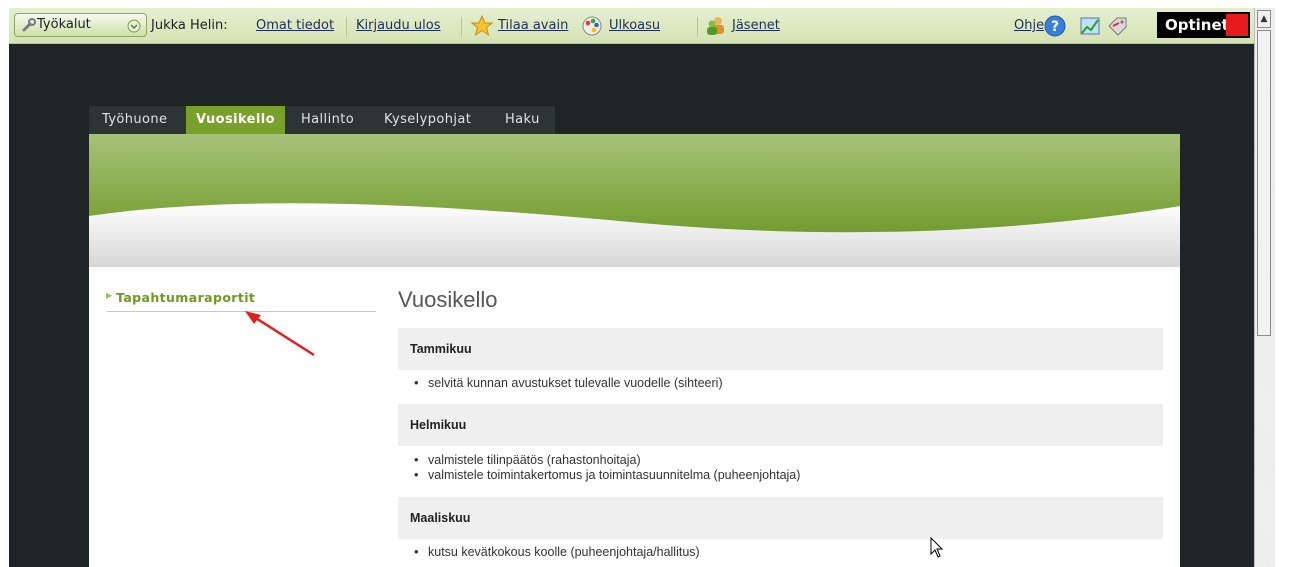 The image size is (1299, 567). What do you see at coordinates (482, 26) in the screenshot?
I see `star-icon` at bounding box center [482, 26].